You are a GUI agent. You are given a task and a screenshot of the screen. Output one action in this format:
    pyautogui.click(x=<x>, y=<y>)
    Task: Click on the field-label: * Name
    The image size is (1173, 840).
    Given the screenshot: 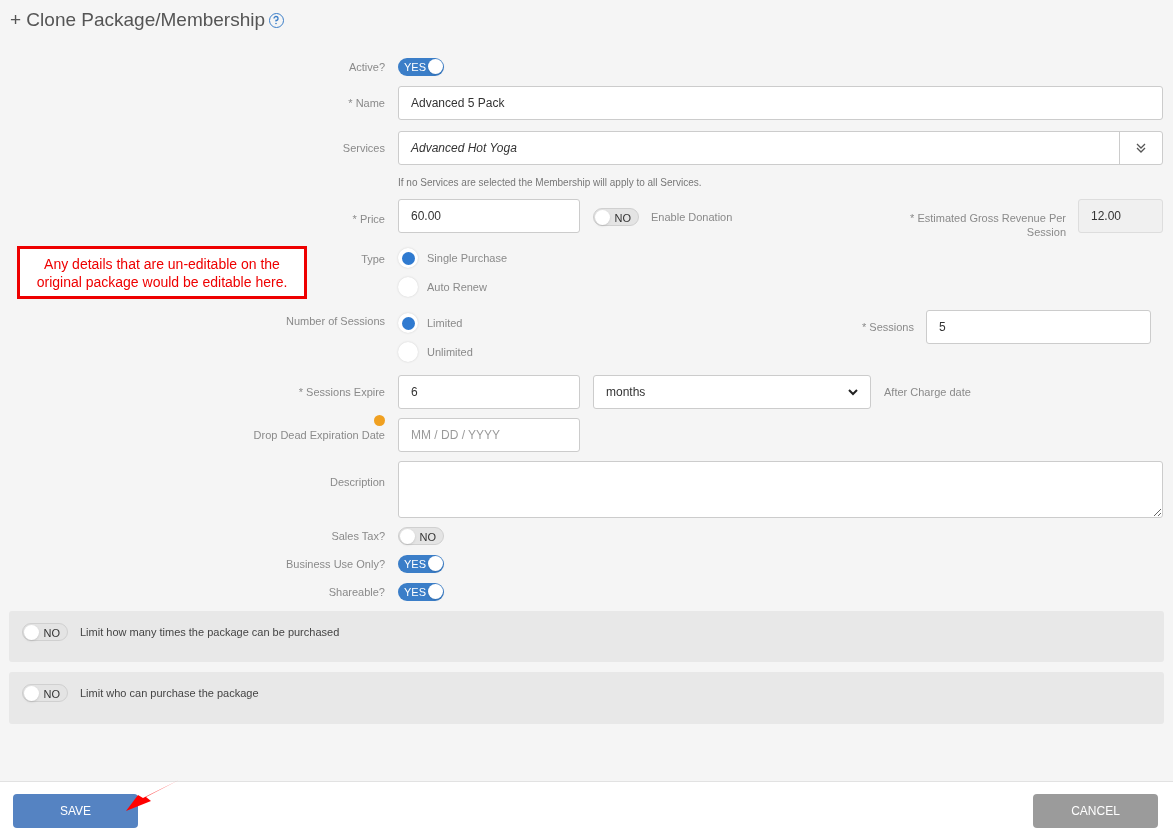 What is the action you would take?
    pyautogui.click(x=366, y=103)
    